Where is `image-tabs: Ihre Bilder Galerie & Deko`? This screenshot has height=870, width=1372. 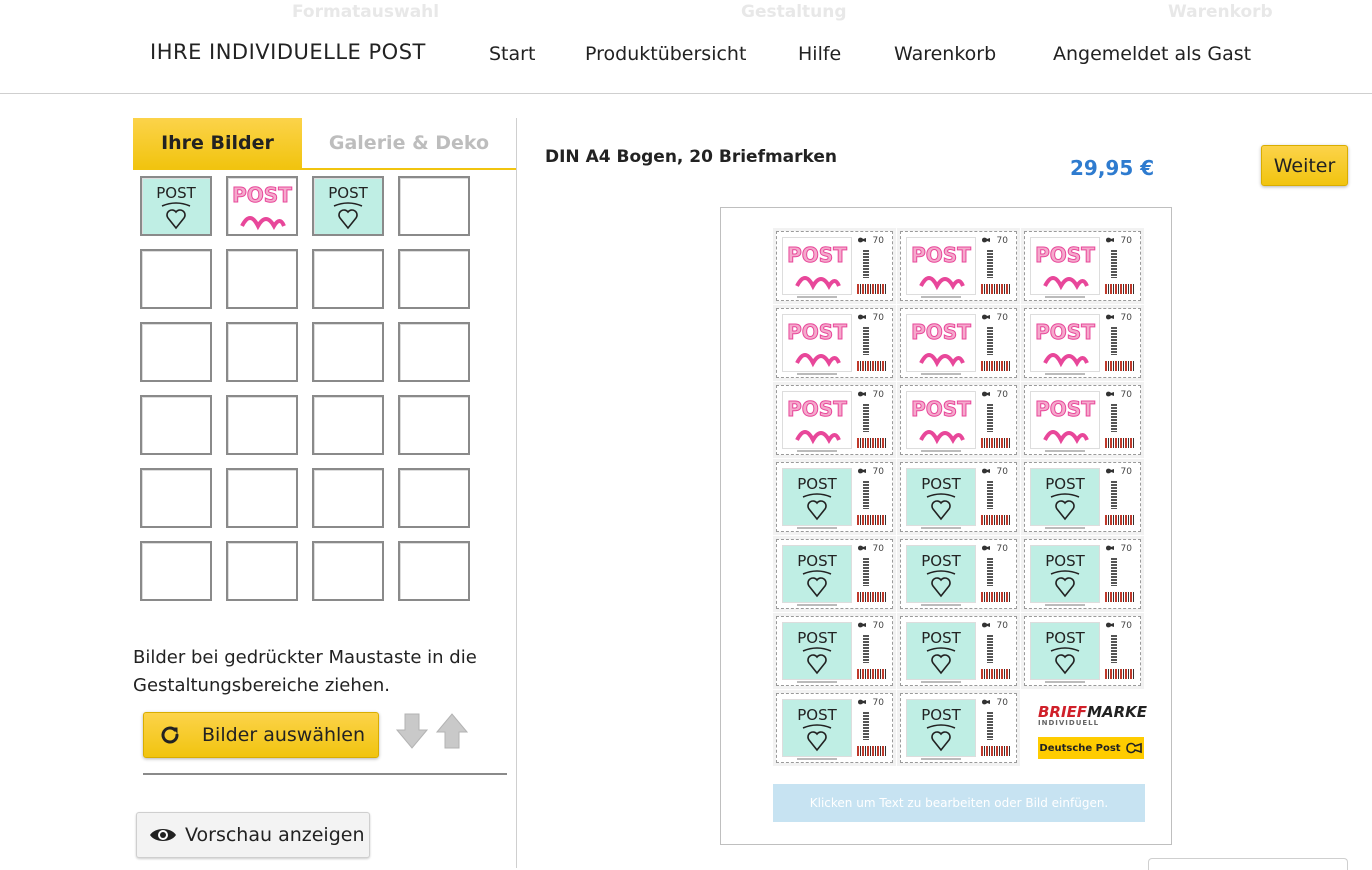 image-tabs: Ihre Bilder Galerie & Deko is located at coordinates (324, 144).